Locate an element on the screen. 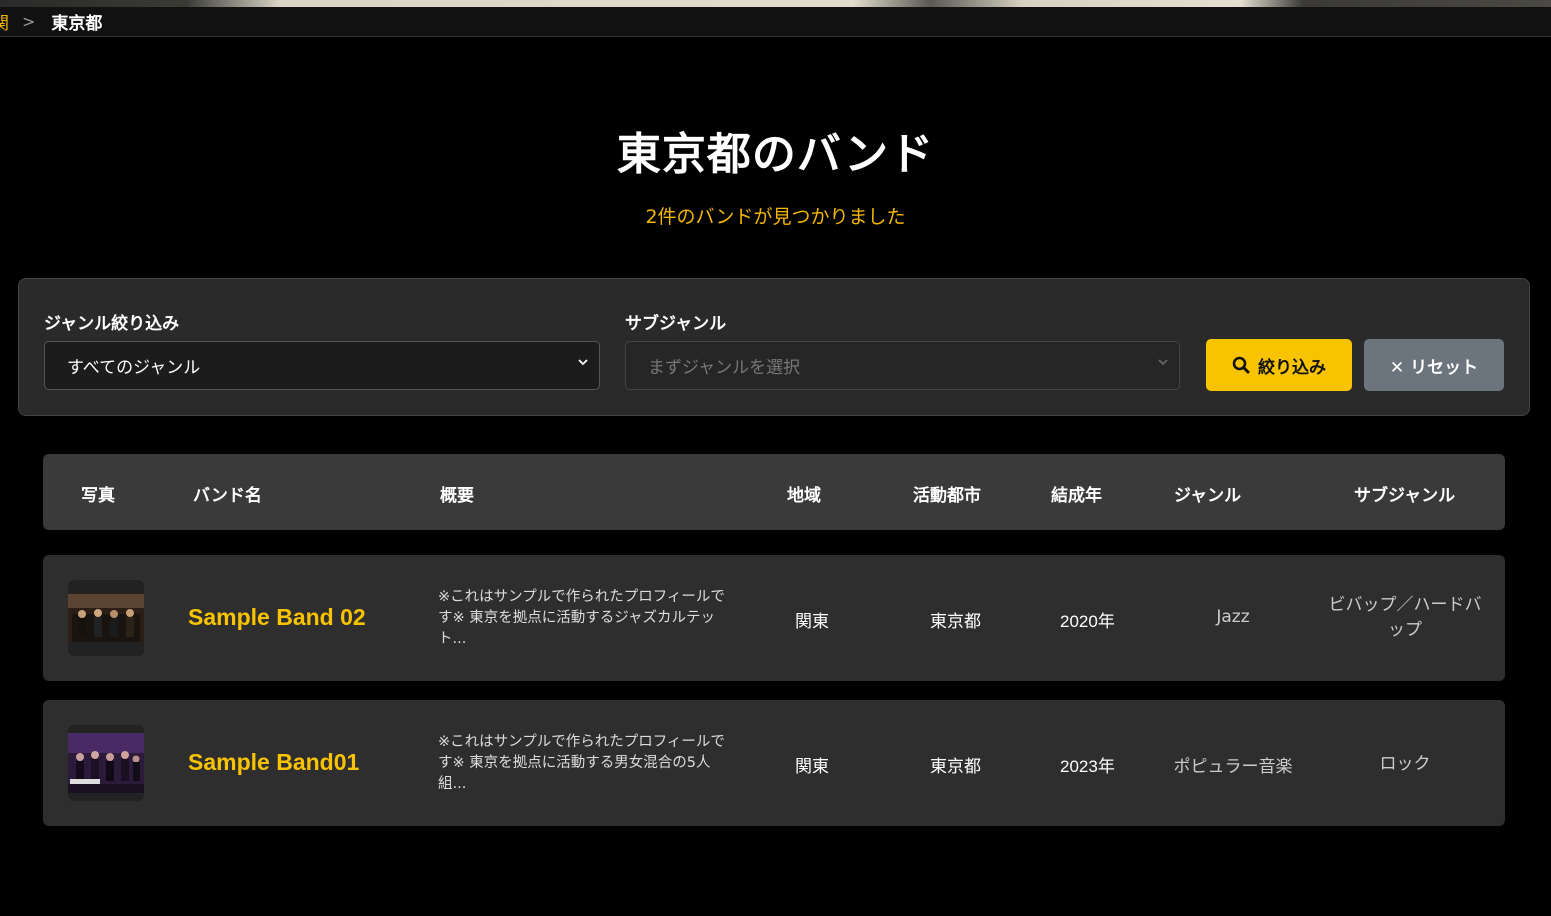 The height and width of the screenshot is (916, 1551). column-header-band-name: バンド名 is located at coordinates (227, 496).